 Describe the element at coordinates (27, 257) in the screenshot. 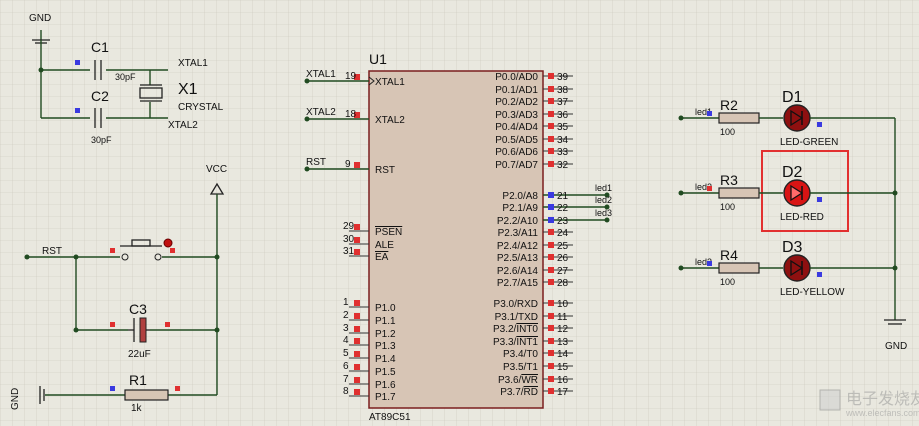

I see `rst-net-dot` at that location.